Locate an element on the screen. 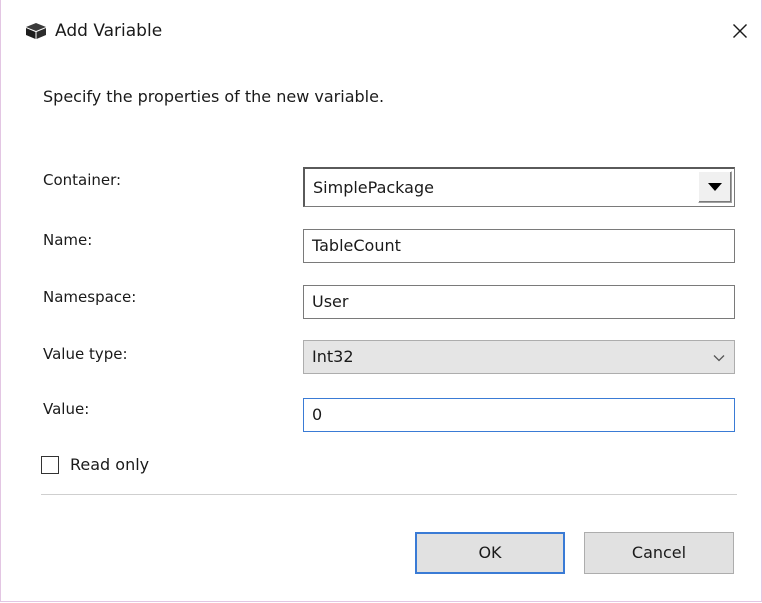  read-only-checkbox is located at coordinates (50, 465).